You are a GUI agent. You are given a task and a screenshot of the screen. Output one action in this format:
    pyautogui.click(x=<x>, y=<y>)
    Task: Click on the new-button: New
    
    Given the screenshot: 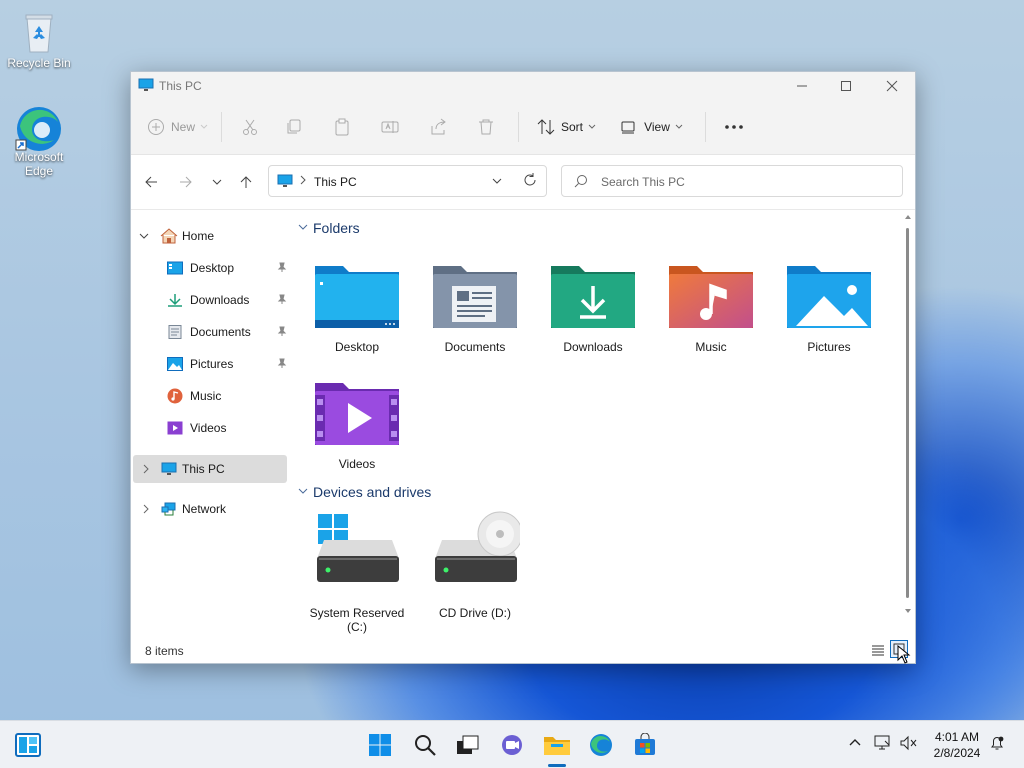 What is the action you would take?
    pyautogui.click(x=178, y=127)
    